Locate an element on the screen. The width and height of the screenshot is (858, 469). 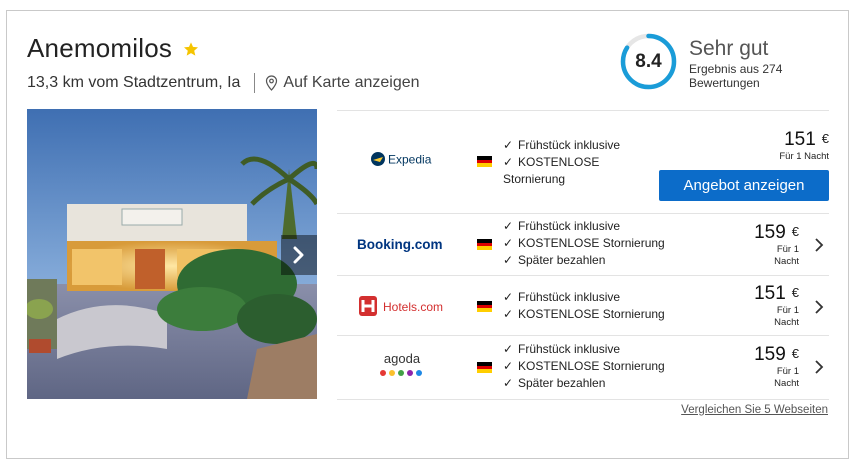
expedia-logo-text: Expedia is located at coordinates (410, 160).